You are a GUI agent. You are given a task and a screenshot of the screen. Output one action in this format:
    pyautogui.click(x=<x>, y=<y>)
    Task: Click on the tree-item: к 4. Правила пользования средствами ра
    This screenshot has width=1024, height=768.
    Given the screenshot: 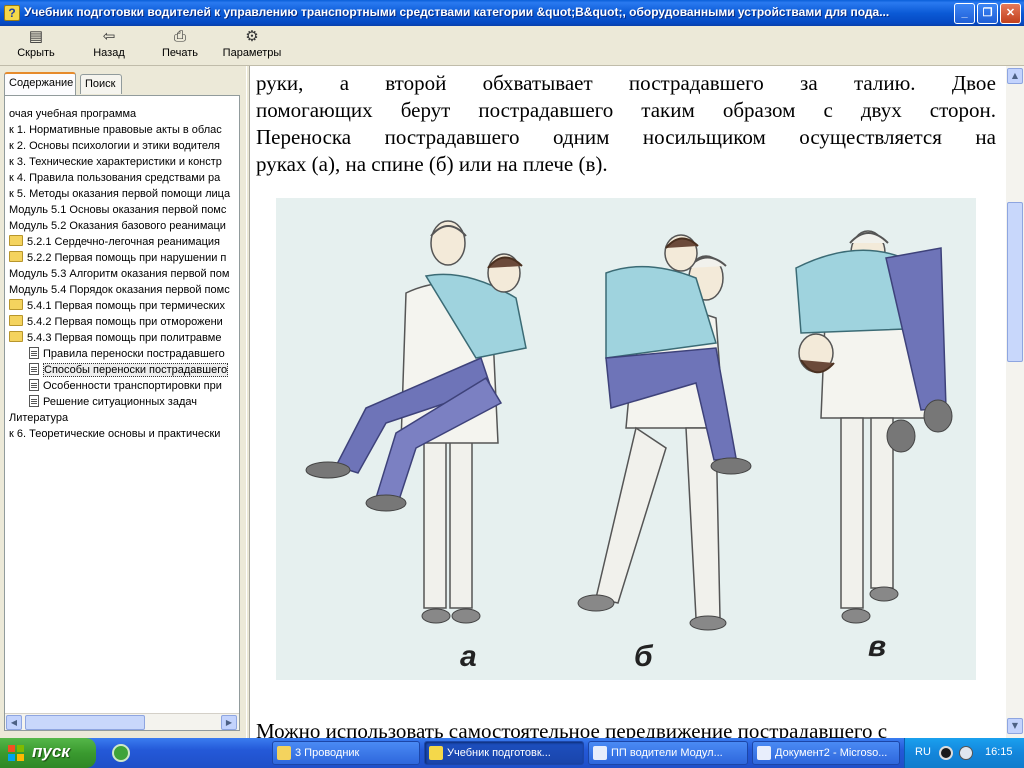 What is the action you would take?
    pyautogui.click(x=114, y=178)
    